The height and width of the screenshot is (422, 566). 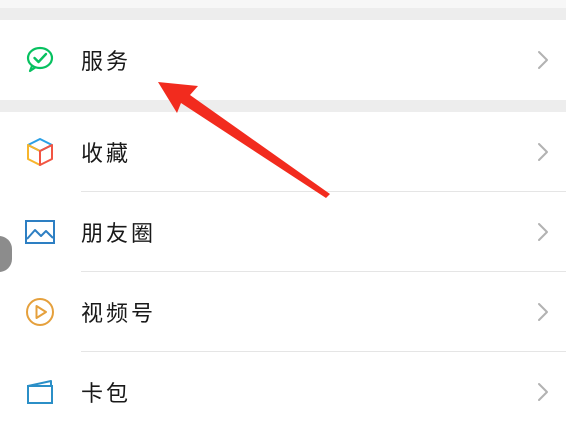 I want to click on moments-label: 朋友圈, so click(x=119, y=234).